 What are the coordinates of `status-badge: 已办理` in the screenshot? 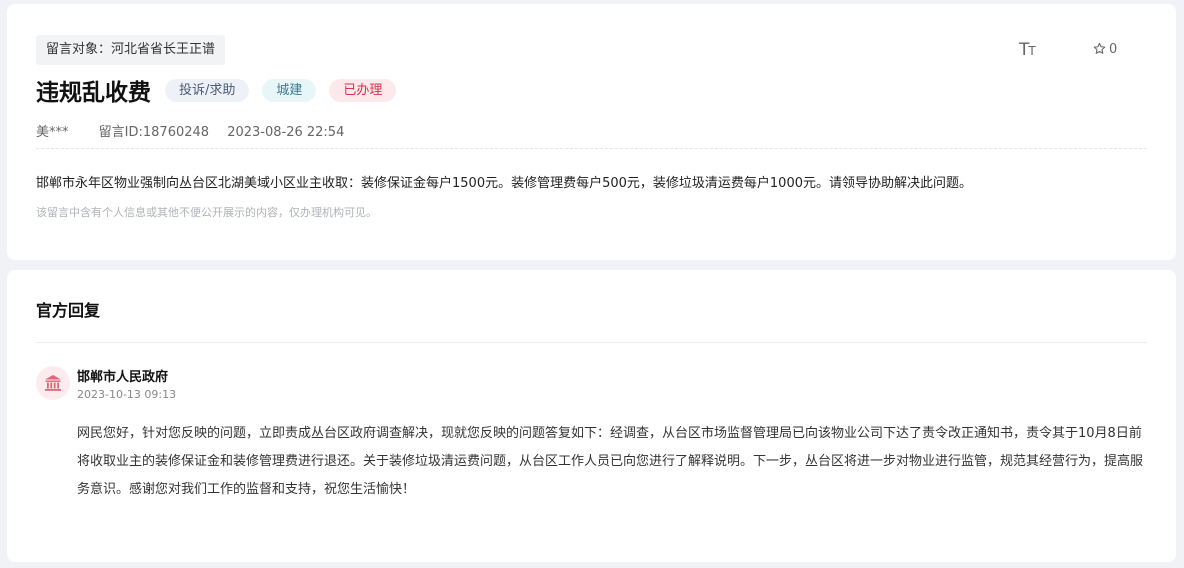 It's located at (363, 90).